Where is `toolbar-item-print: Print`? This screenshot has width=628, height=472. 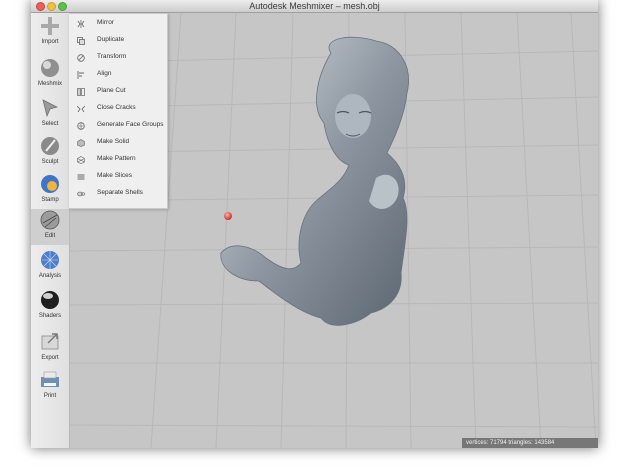
toolbar-item-print: Print is located at coordinates (50, 387).